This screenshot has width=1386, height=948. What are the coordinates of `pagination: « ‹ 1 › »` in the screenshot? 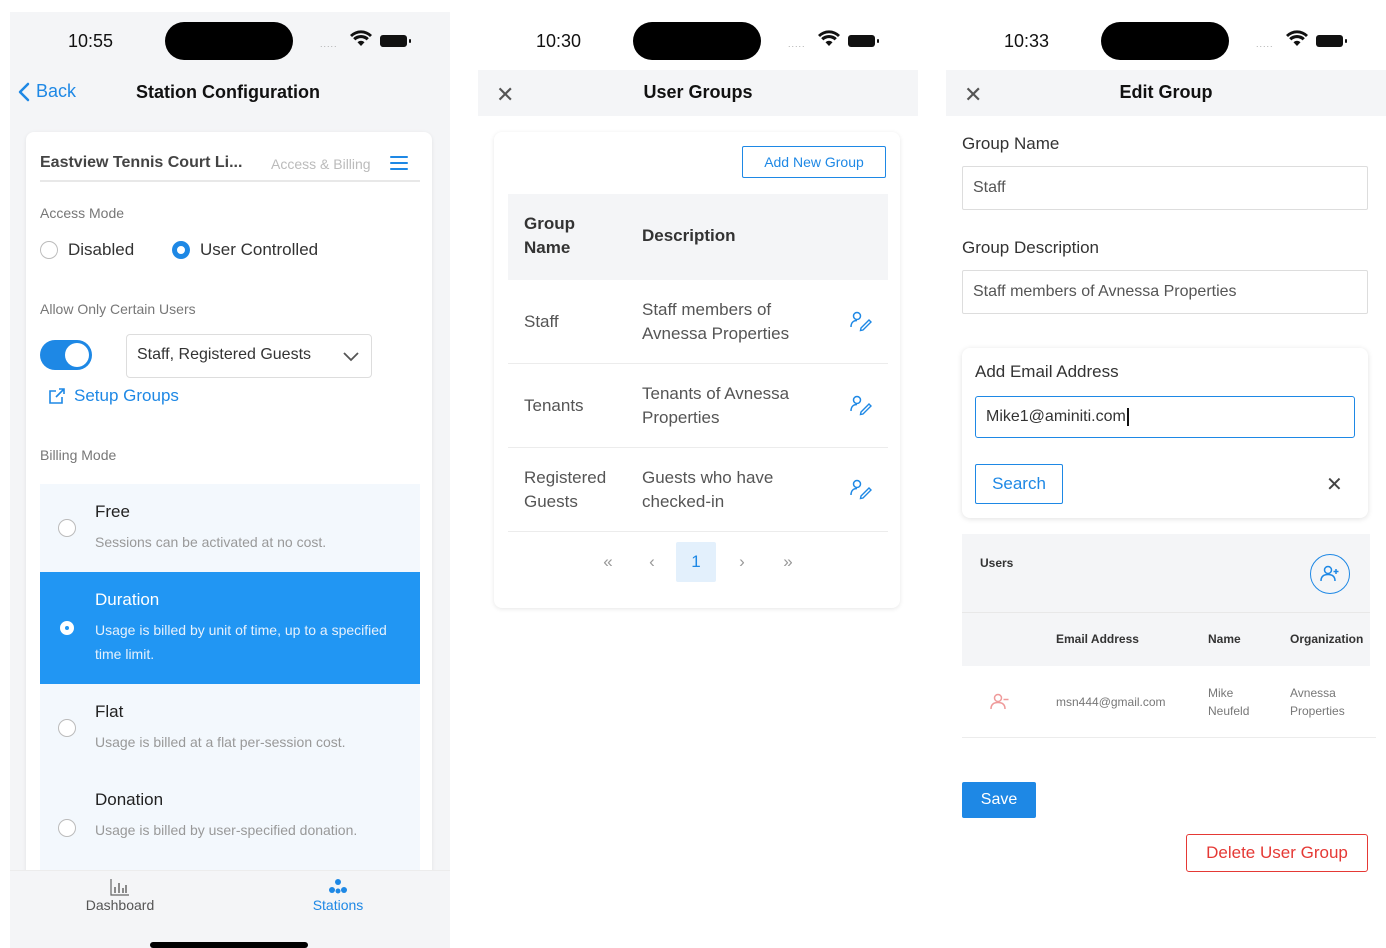 It's located at (698, 562).